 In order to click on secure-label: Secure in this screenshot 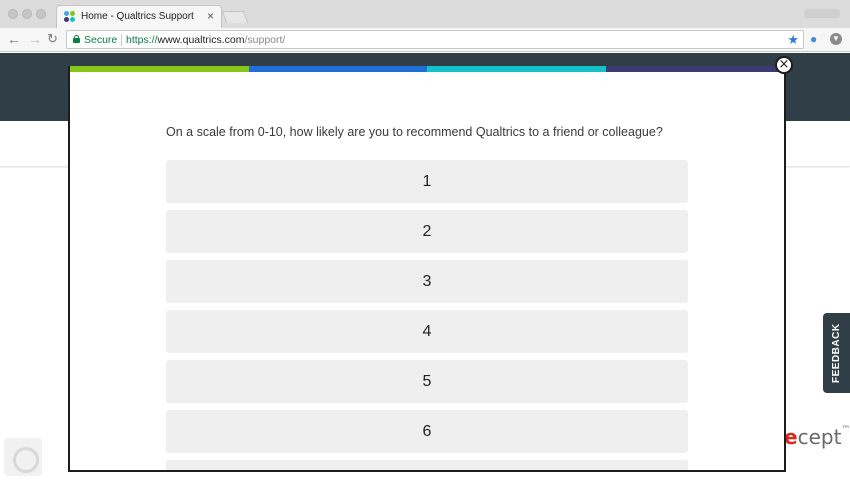, I will do `click(101, 40)`.